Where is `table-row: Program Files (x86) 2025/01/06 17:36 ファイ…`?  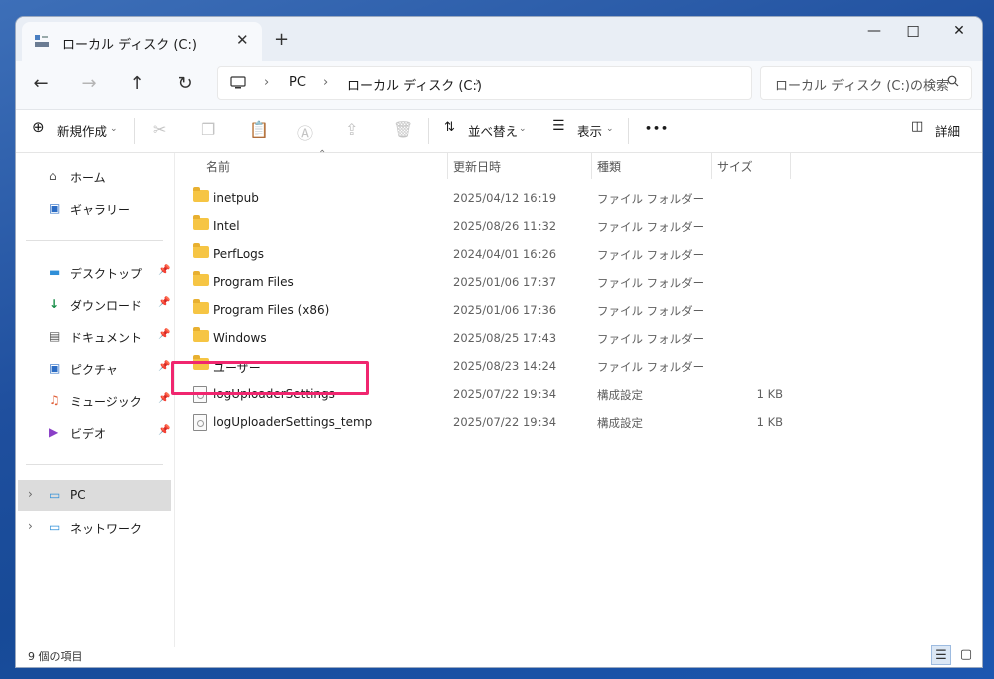 table-row: Program Files (x86) 2025/01/06 17:36 ファイ… is located at coordinates (485, 309).